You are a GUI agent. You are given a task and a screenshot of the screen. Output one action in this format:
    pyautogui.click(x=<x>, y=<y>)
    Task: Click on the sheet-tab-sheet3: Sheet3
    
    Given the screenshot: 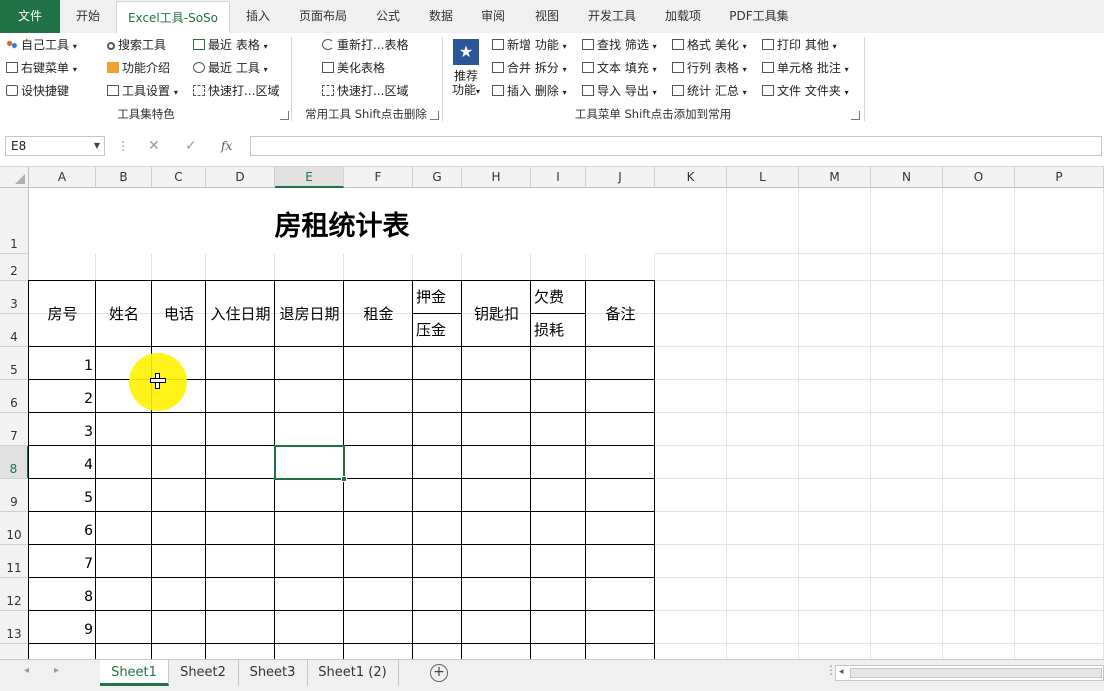 What is the action you would take?
    pyautogui.click(x=273, y=673)
    